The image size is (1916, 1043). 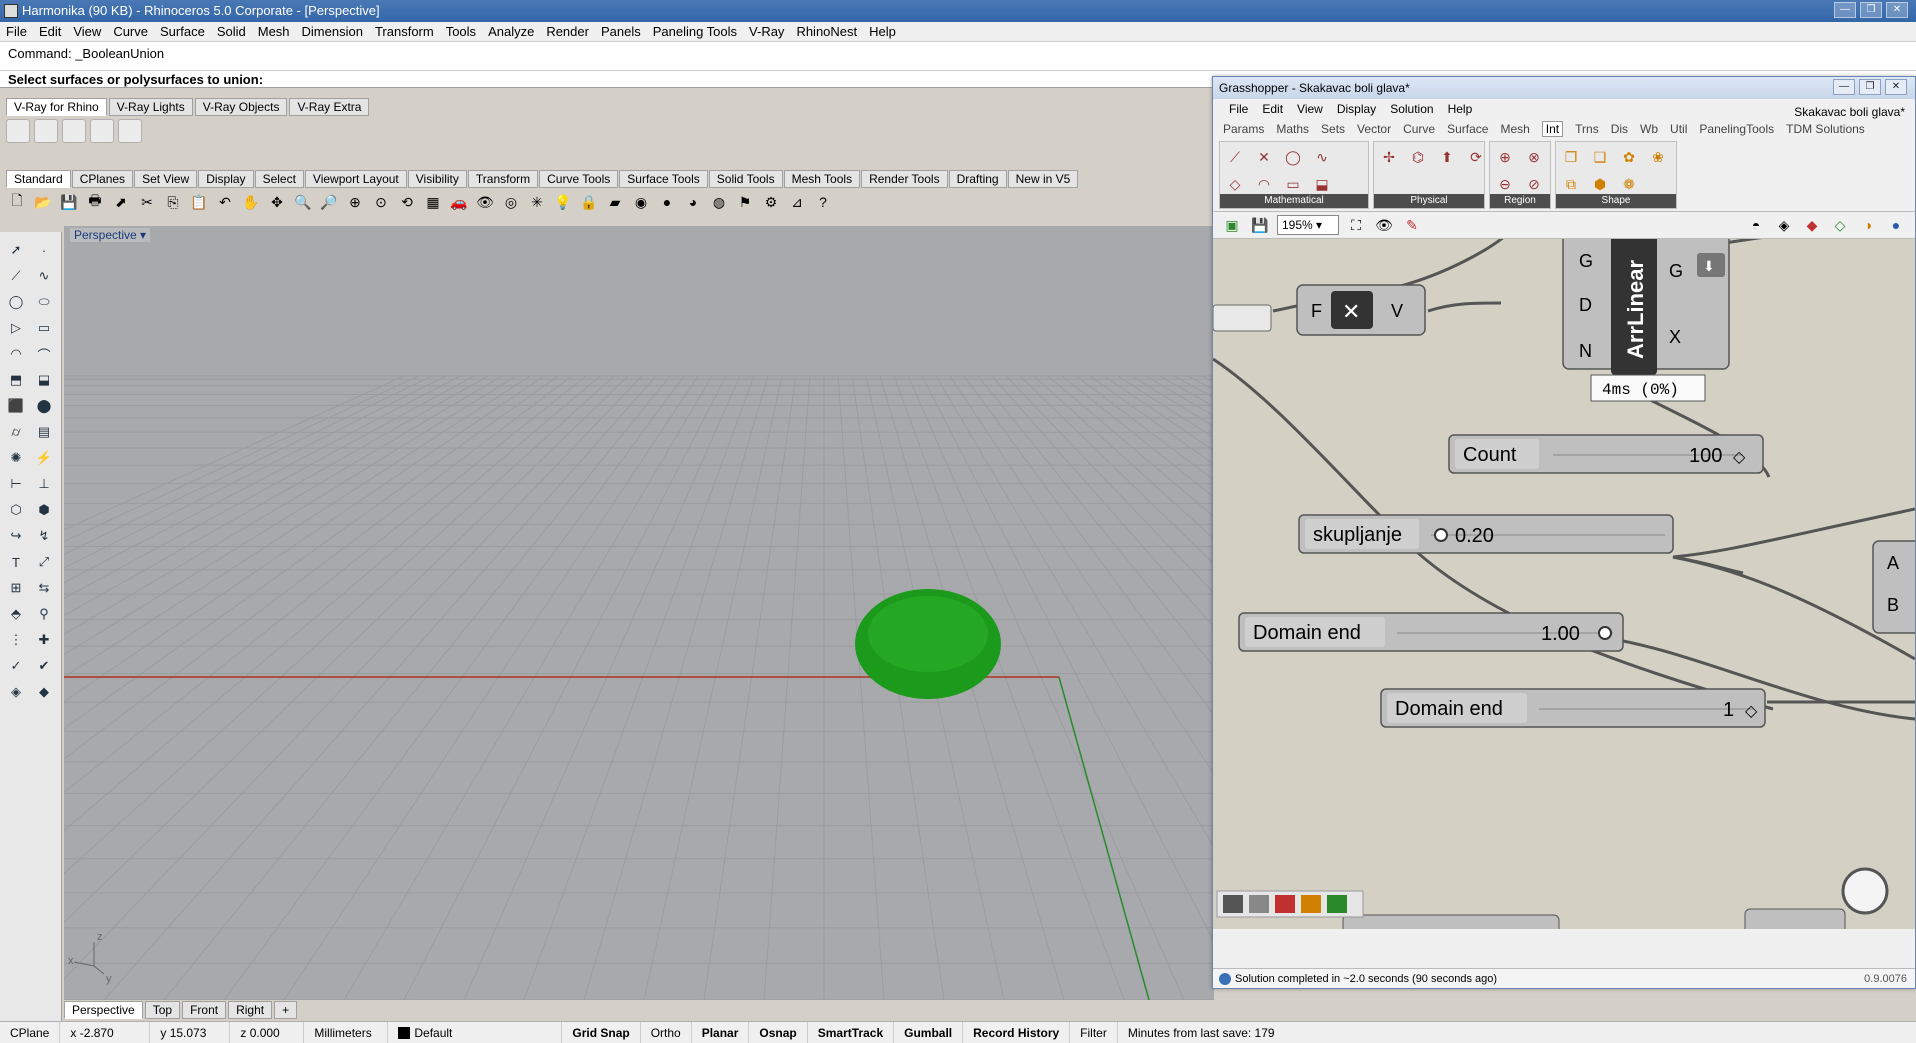 I want to click on tab-top: Top, so click(x=162, y=1010).